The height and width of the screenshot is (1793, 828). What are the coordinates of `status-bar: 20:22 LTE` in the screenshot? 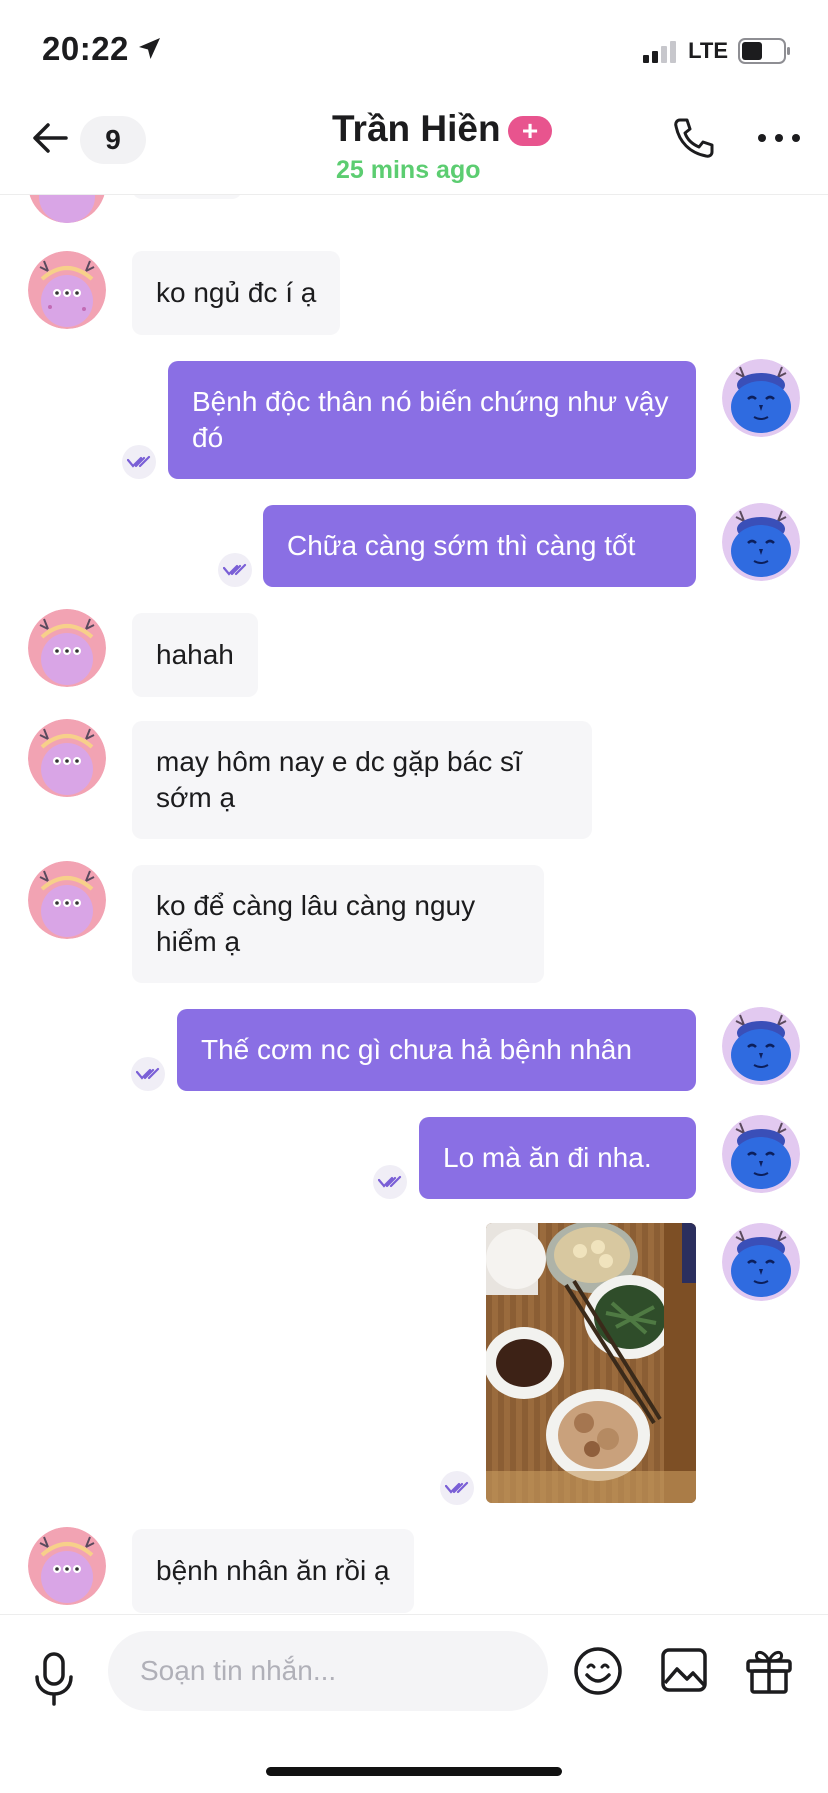 It's located at (414, 48).